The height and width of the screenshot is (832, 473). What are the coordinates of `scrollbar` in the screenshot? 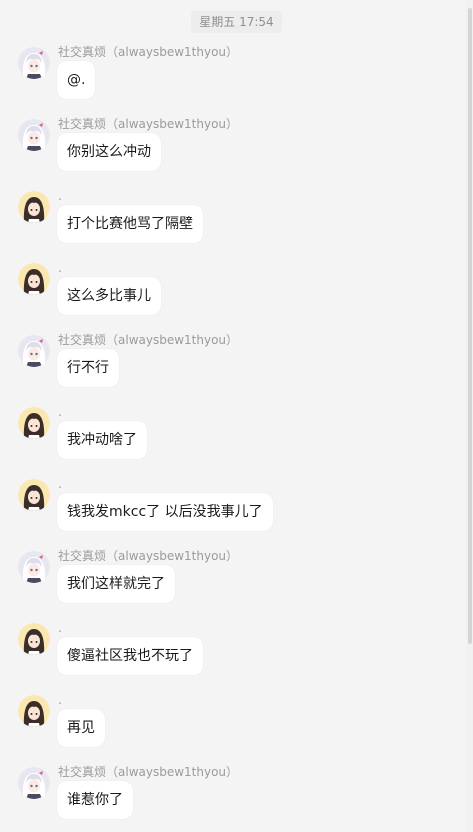 It's located at (469, 416).